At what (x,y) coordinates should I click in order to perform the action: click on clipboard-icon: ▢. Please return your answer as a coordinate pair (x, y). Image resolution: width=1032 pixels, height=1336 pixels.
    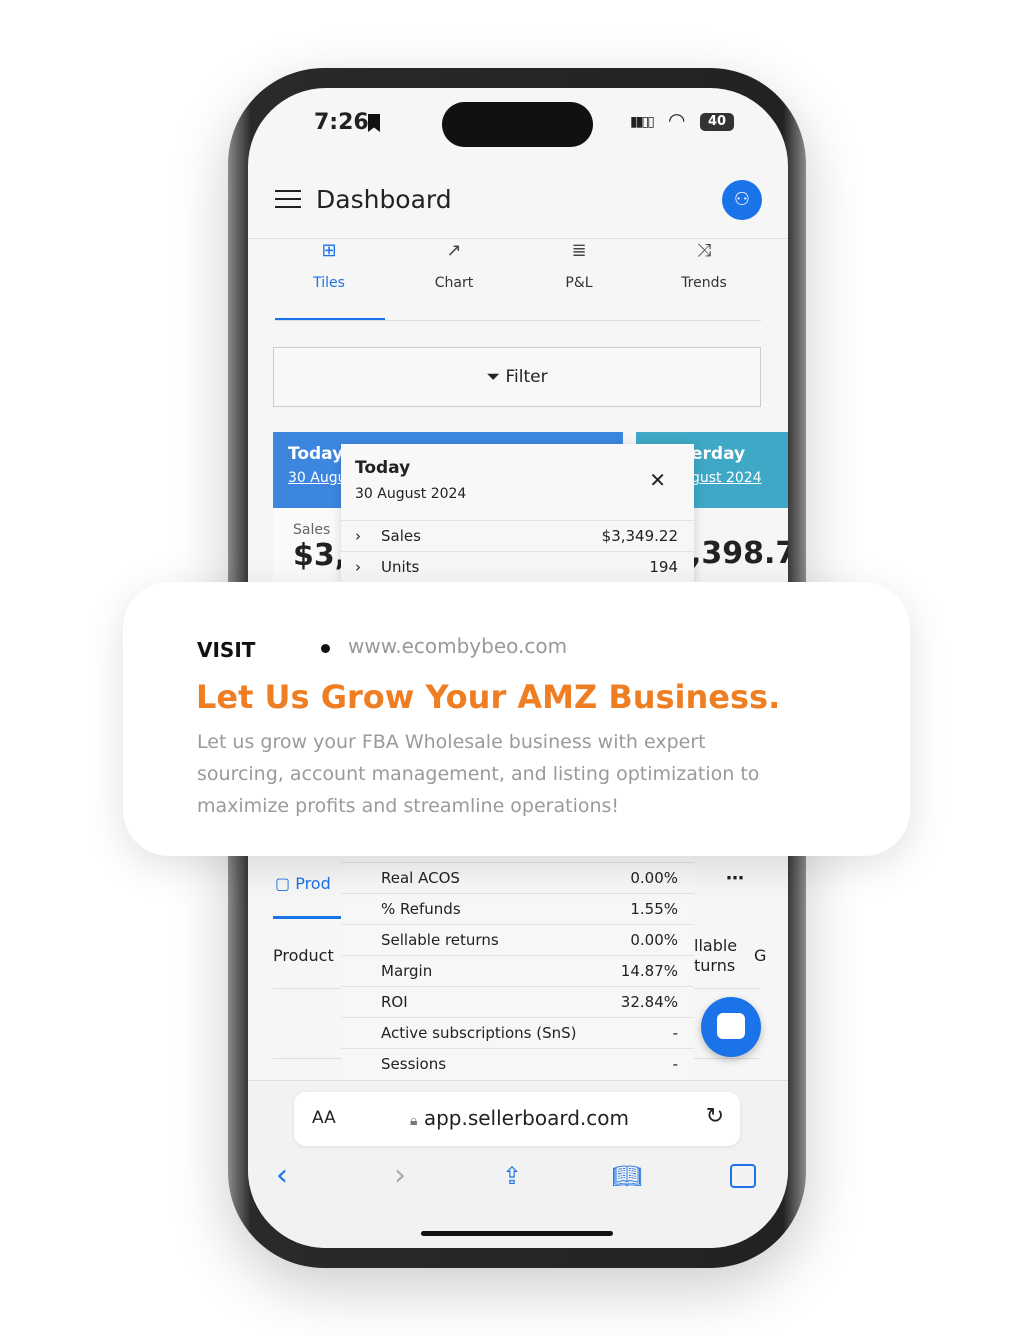
    Looking at the image, I should click on (285, 883).